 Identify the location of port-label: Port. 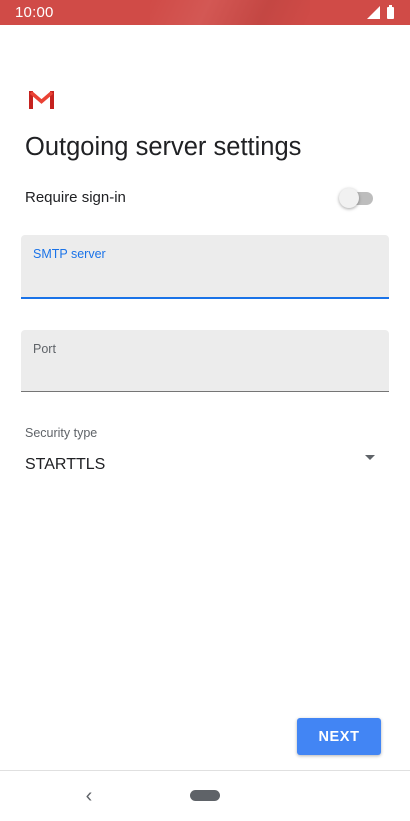
(44, 349).